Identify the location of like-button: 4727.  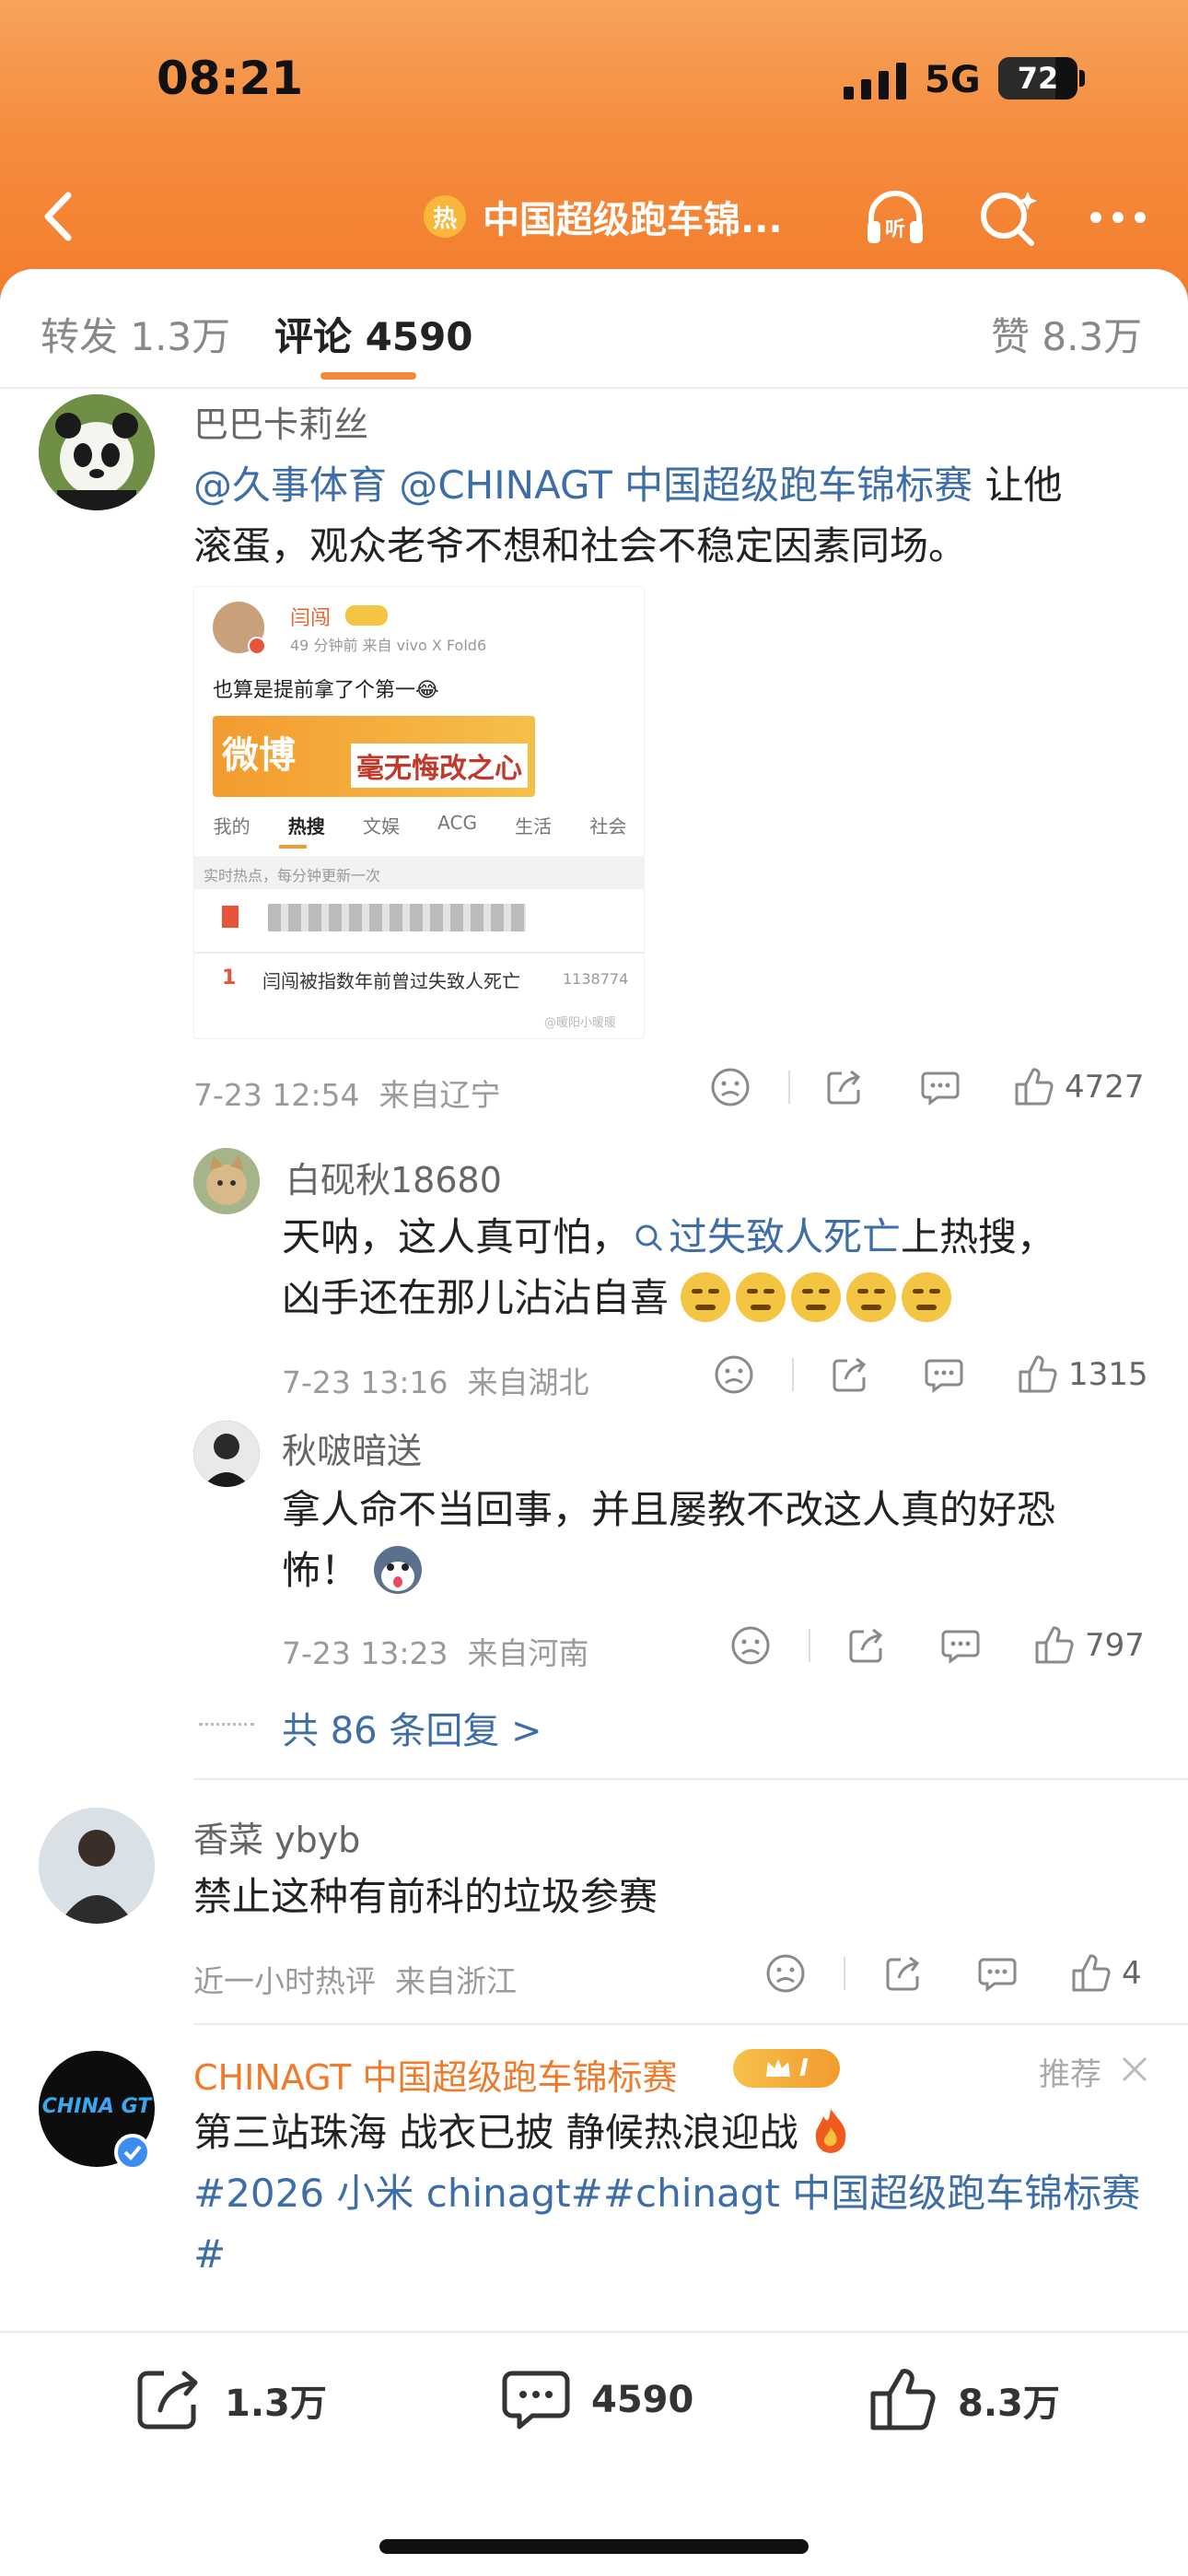
(1079, 1087).